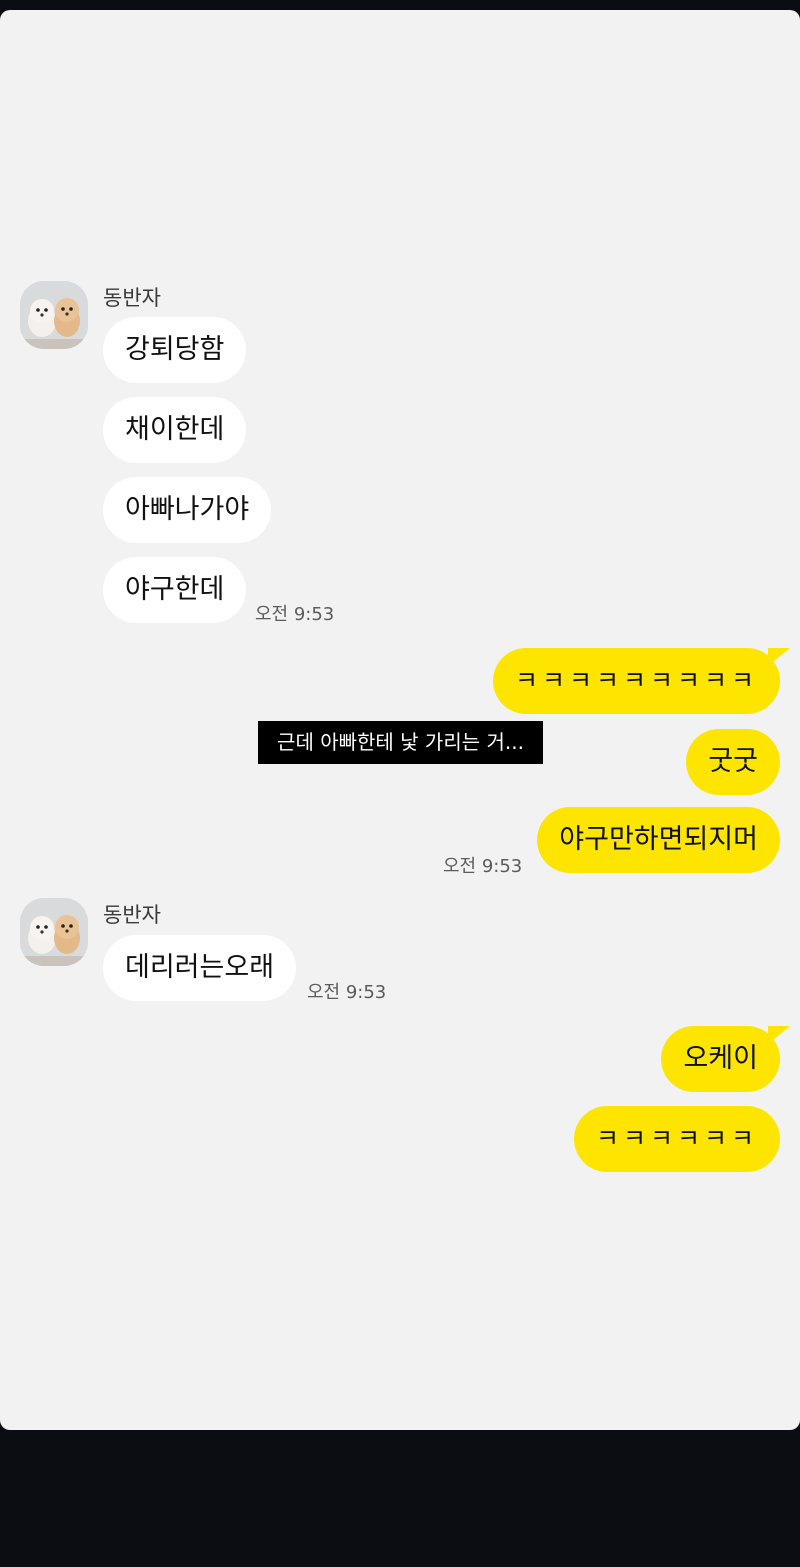 This screenshot has width=800, height=1567. What do you see at coordinates (200, 968) in the screenshot?
I see `incoming-message: 데리러는오래` at bounding box center [200, 968].